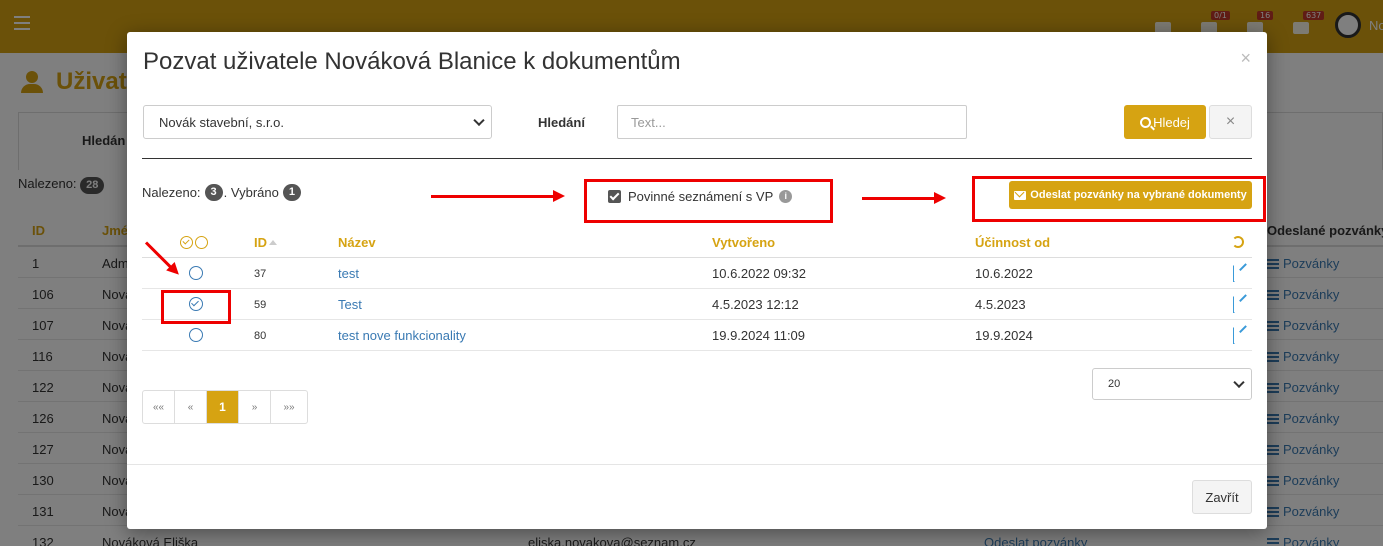 This screenshot has width=1383, height=546. I want to click on documents-table-header: ID Název Vytvořeno Účinnost od, so click(697, 243).